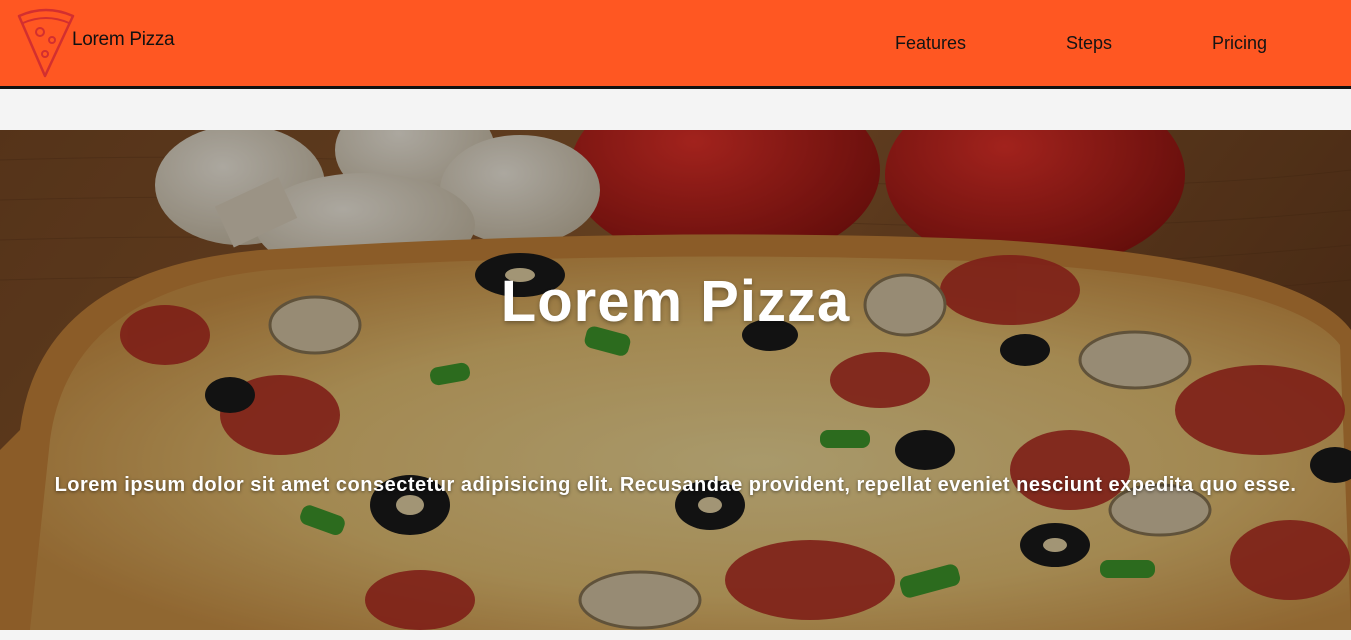 This screenshot has height=640, width=1351. Describe the element at coordinates (930, 43) in the screenshot. I see `nav-link-features: Features` at that location.